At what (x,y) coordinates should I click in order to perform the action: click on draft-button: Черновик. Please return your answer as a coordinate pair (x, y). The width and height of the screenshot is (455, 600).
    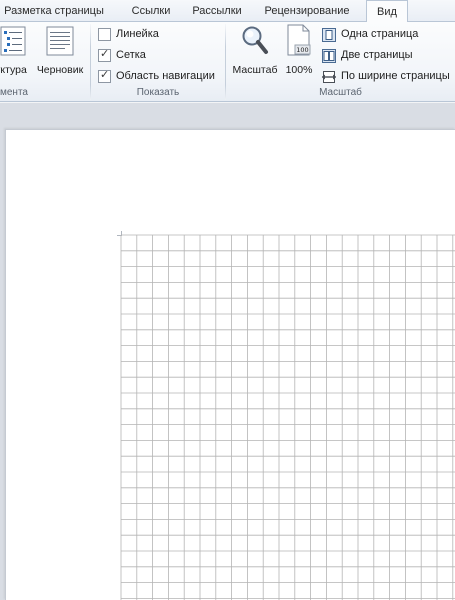
    Looking at the image, I should click on (60, 52).